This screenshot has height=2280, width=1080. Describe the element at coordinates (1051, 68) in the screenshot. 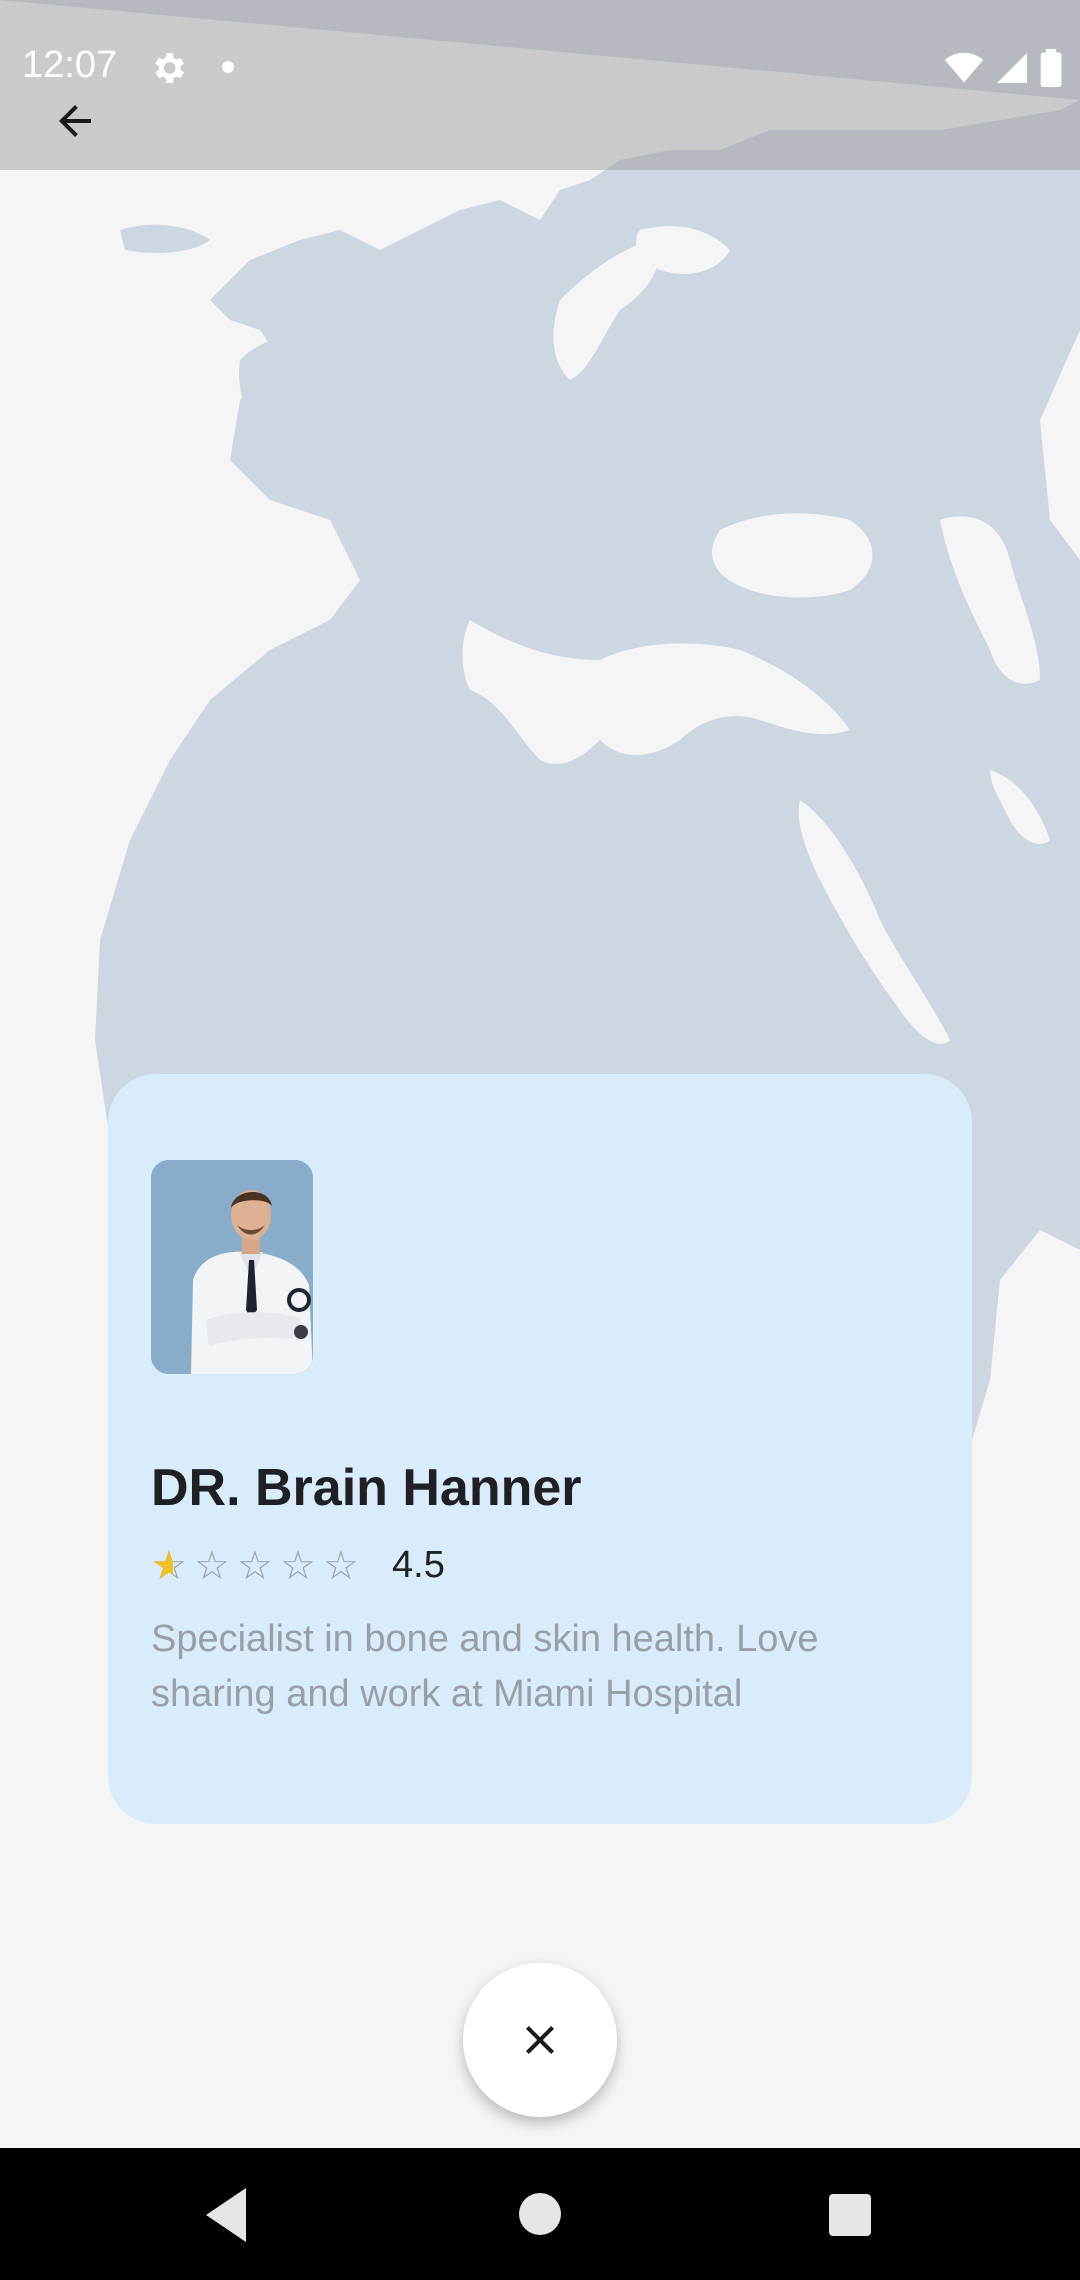

I see `battery-icon` at that location.